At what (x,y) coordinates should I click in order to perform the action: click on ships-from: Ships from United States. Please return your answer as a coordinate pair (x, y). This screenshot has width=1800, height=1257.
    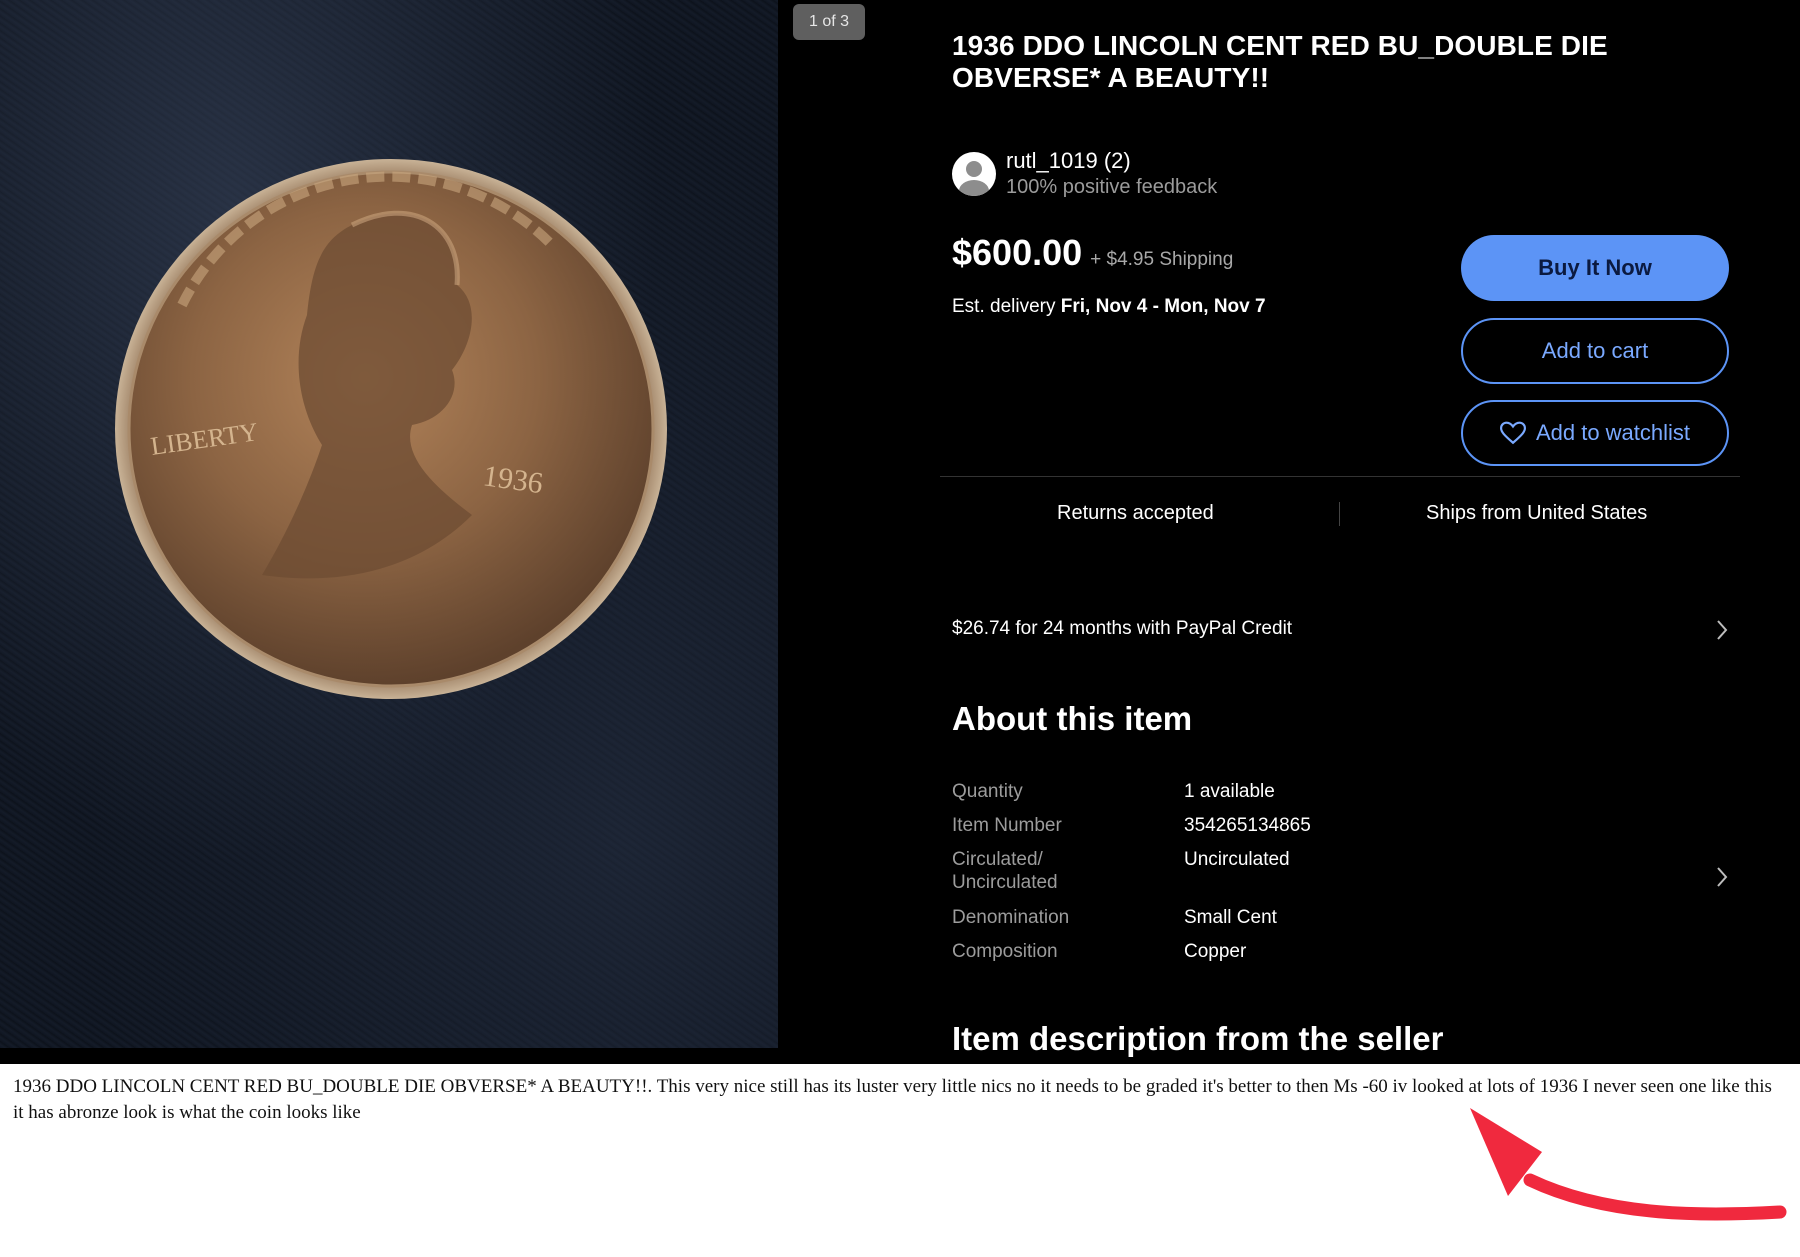
    Looking at the image, I should click on (1537, 513).